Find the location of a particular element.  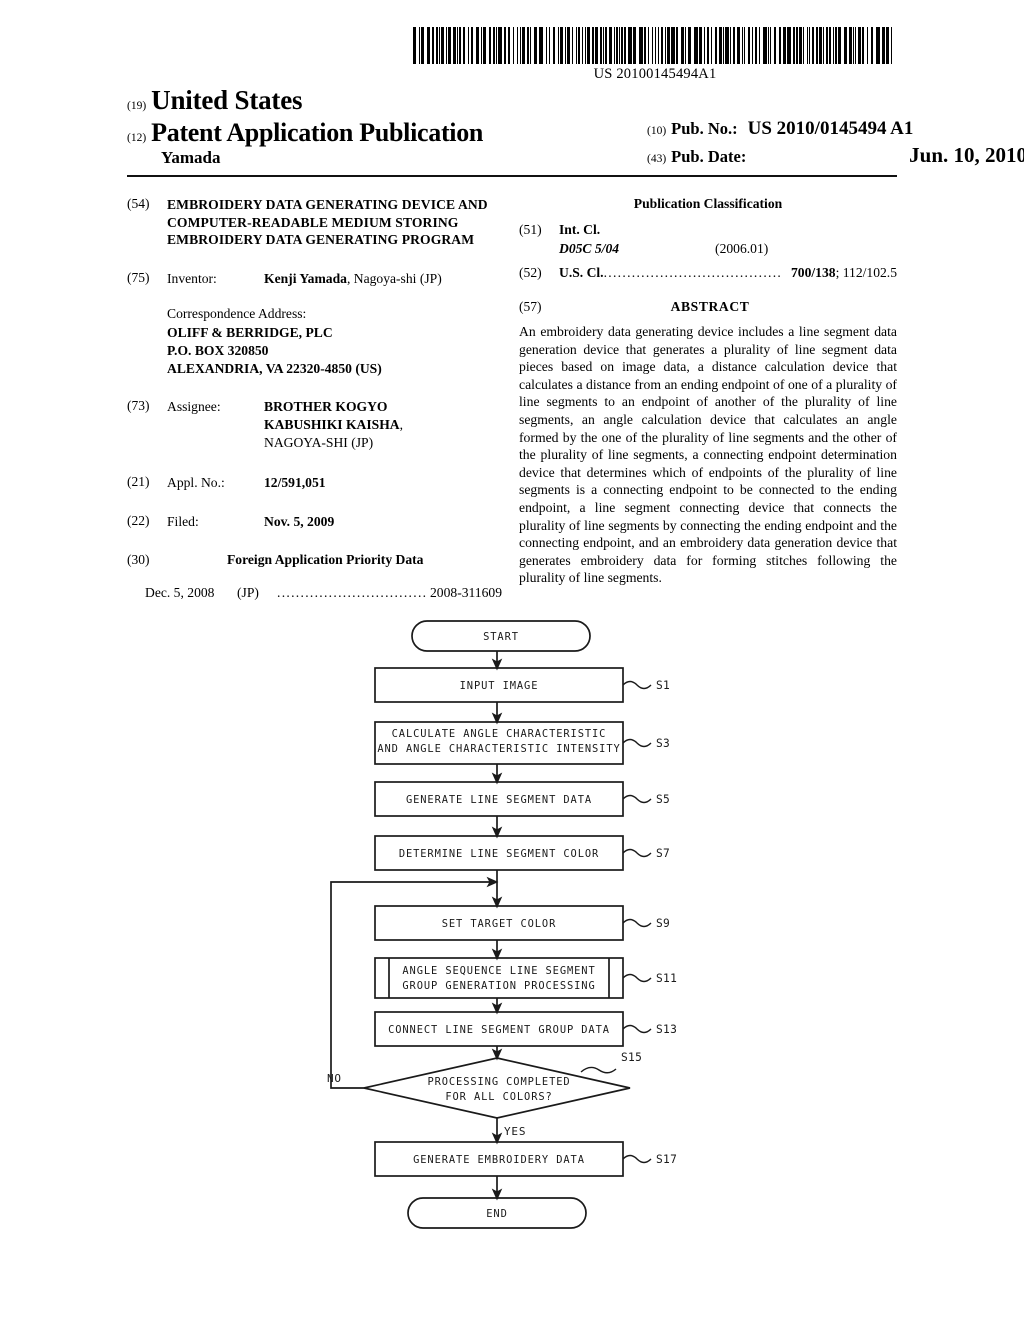

field-filed: (22) Filed: Nov. 5, 2009 is located at coordinates (314, 522).